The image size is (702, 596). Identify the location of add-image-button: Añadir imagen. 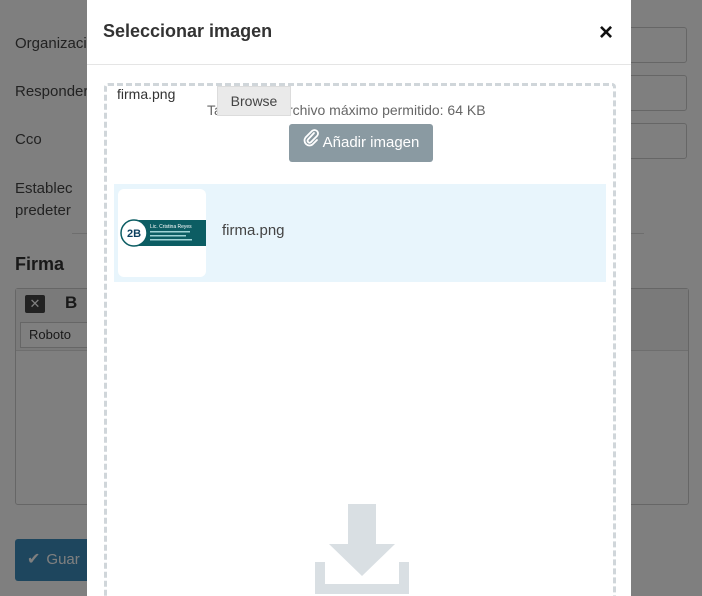
(361, 143).